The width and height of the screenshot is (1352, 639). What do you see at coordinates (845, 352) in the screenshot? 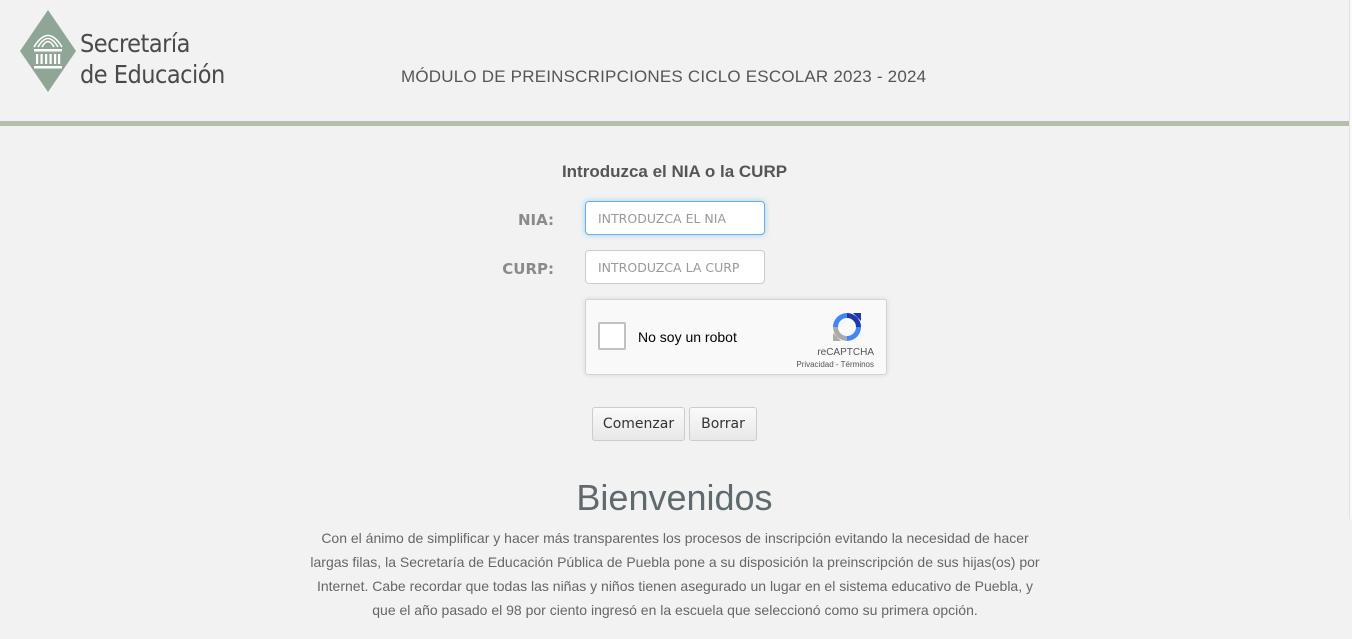
I see `recaptcha-brand: reCAPTCHA` at bounding box center [845, 352].